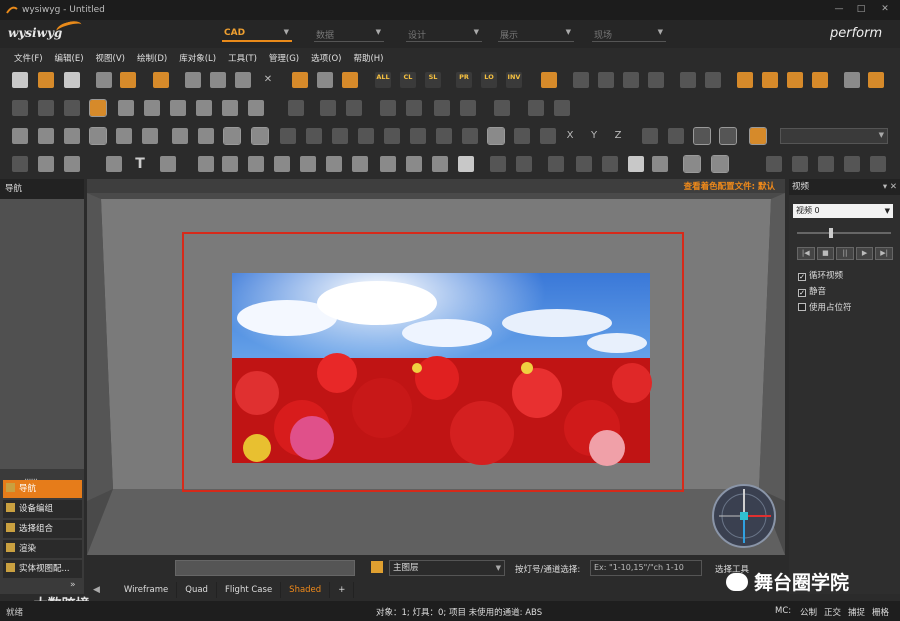 The image size is (900, 621). I want to click on menu-draw: 绘制(D), so click(152, 58).